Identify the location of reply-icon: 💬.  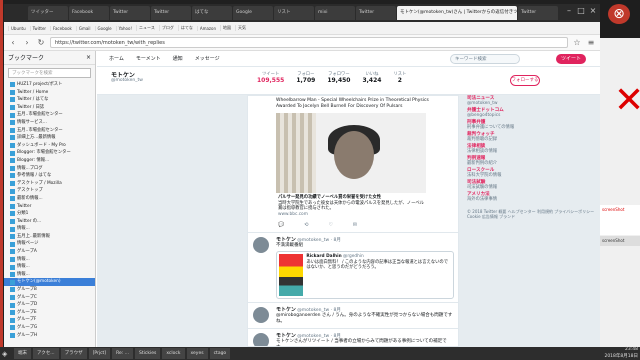
(281, 225).